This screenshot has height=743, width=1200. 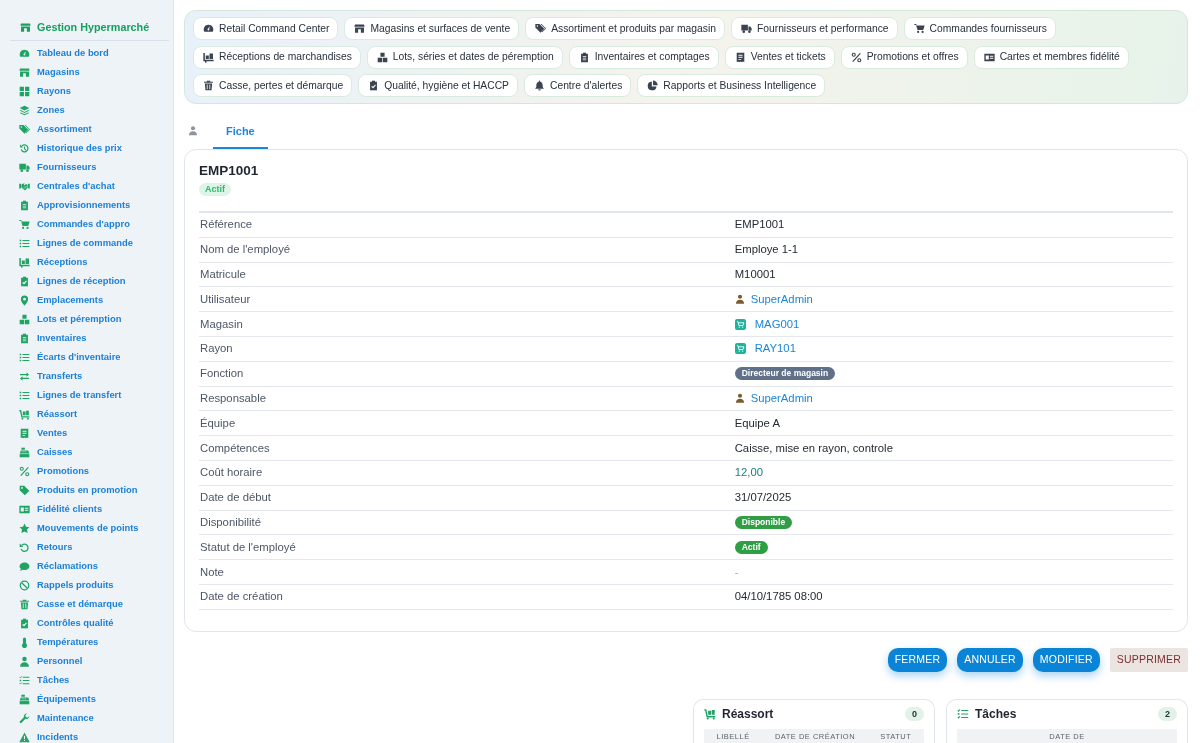 I want to click on speech-bubble-icon, so click(x=24, y=566).